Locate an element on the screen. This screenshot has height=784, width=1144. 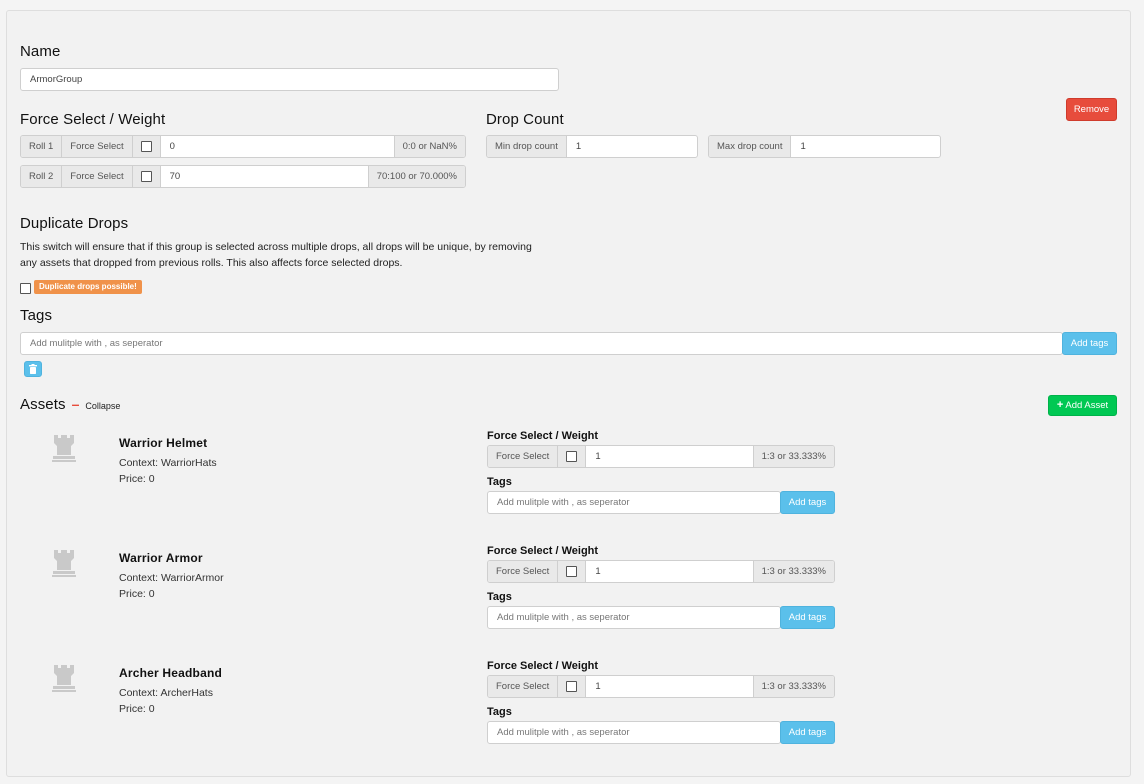
asset-name: Warrior Helmet is located at coordinates (163, 443).